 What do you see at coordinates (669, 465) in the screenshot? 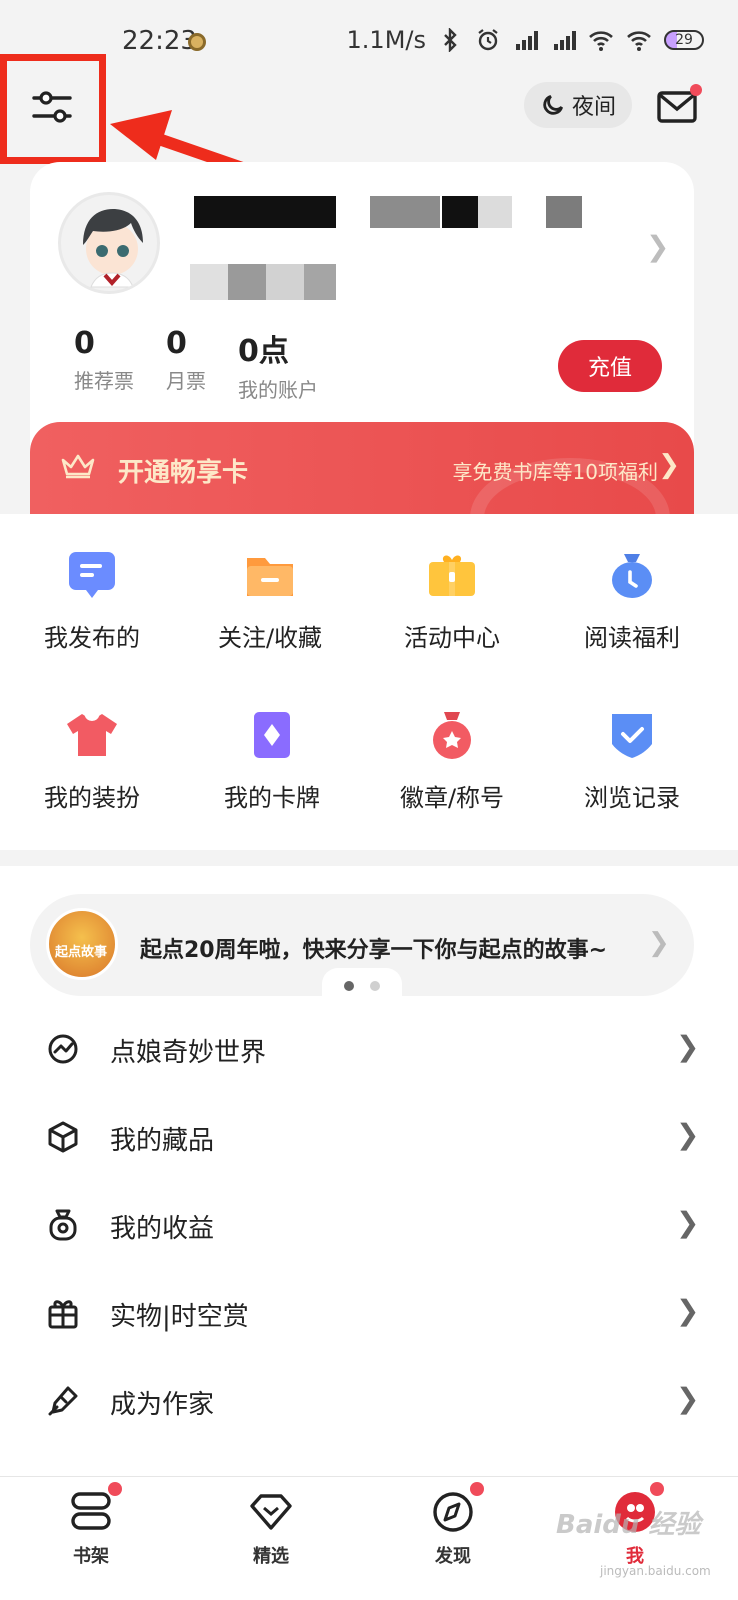
I see `vip-chevron-icon: ❯` at bounding box center [669, 465].